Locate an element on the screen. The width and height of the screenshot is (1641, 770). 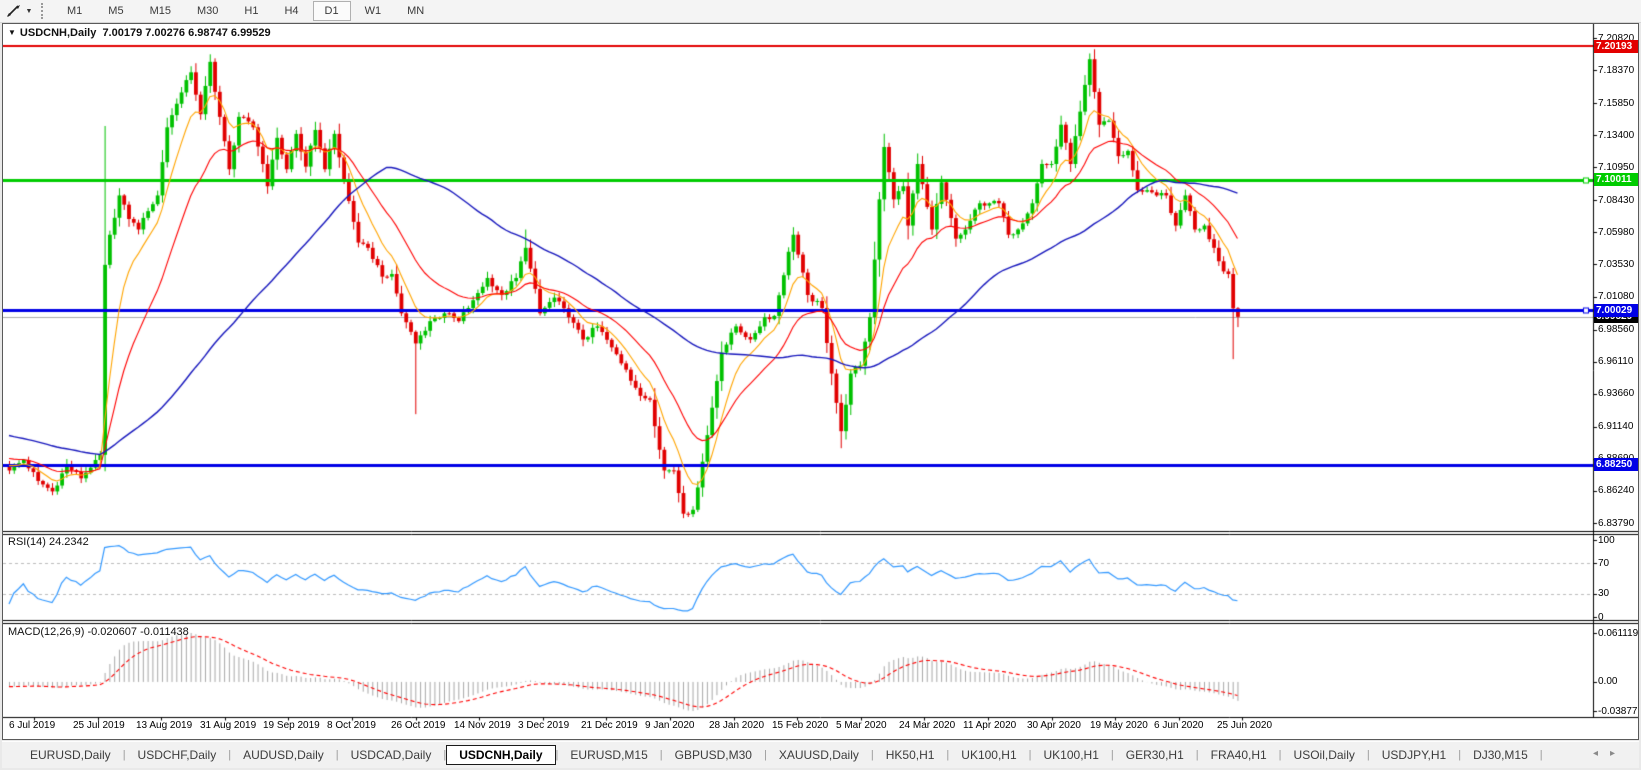
chart-tab-FRA40-H1: FRA40,H1 is located at coordinates (1239, 755).